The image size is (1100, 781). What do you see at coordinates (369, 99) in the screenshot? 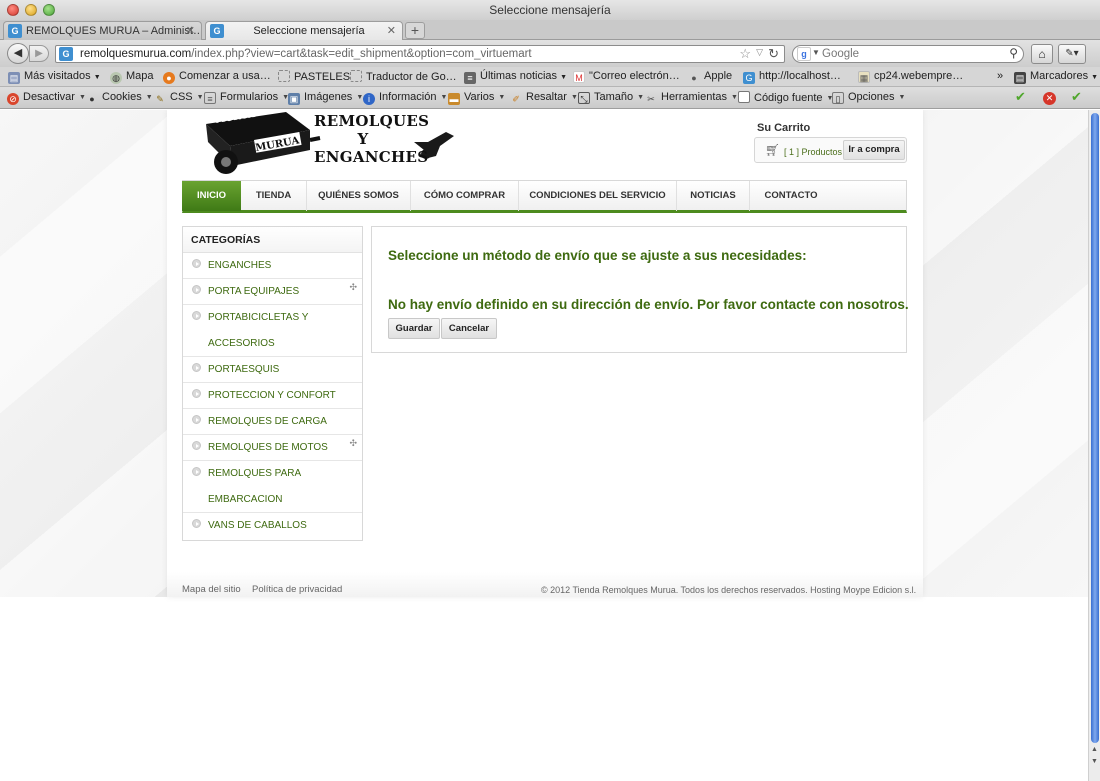
I see `info-icon: i` at bounding box center [369, 99].